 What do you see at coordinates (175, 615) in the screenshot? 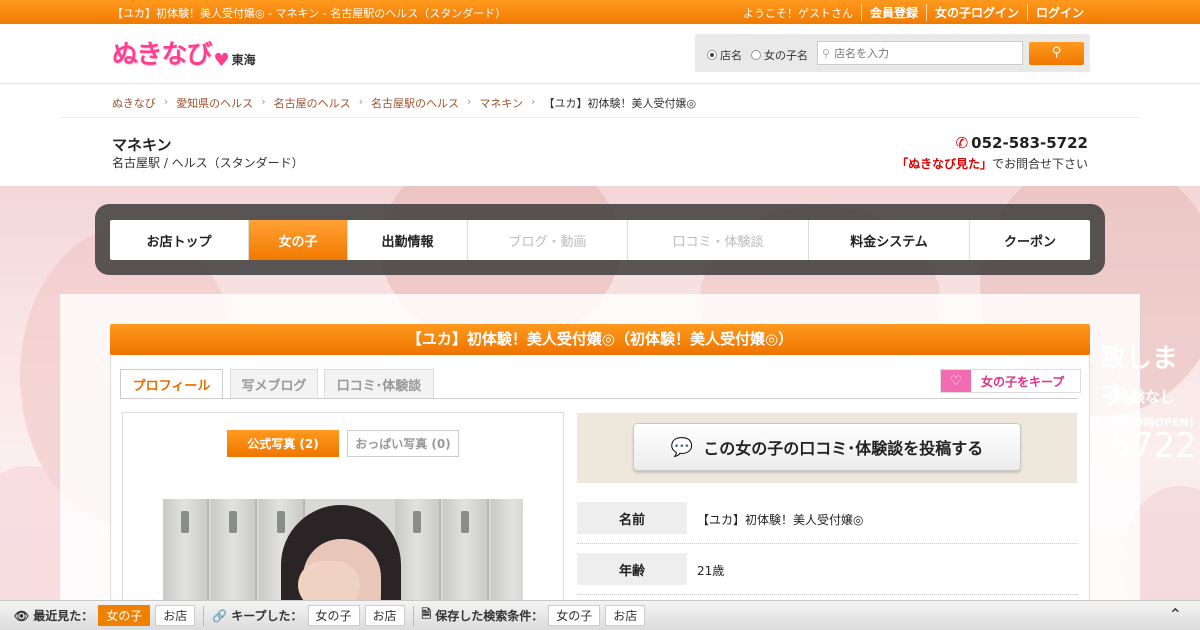
I see `recent-shops-chip: お店` at bounding box center [175, 615].